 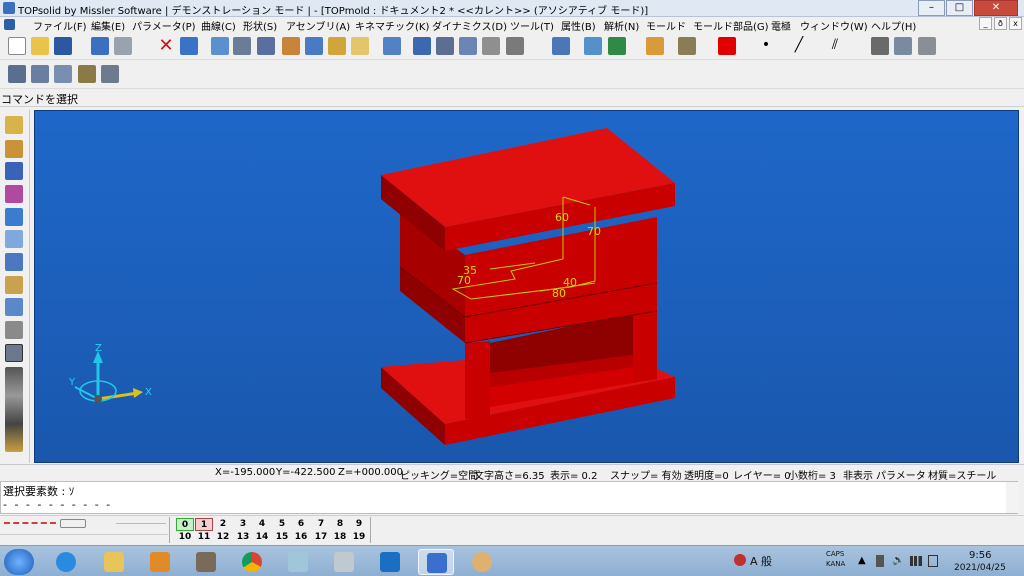 I want to click on layer-button: 4, so click(x=262, y=524).